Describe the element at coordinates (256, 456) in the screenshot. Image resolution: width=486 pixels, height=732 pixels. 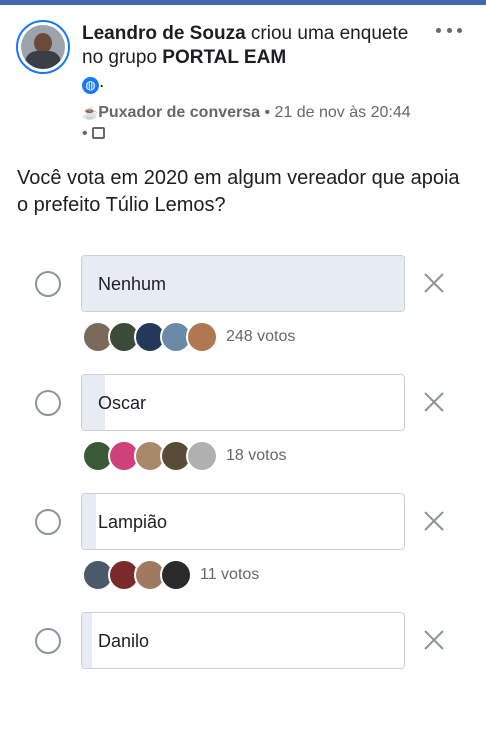
I see `vote-count: 18 votos` at that location.